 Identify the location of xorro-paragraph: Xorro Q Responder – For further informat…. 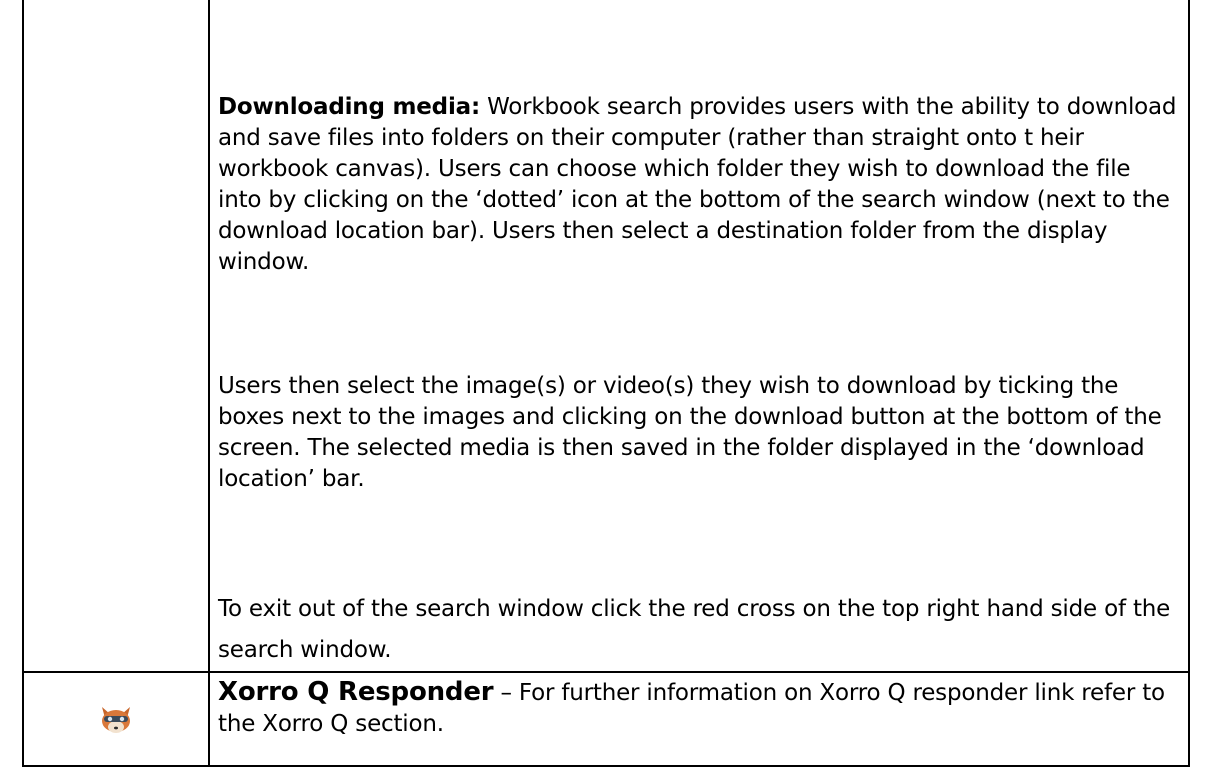
(699, 708).